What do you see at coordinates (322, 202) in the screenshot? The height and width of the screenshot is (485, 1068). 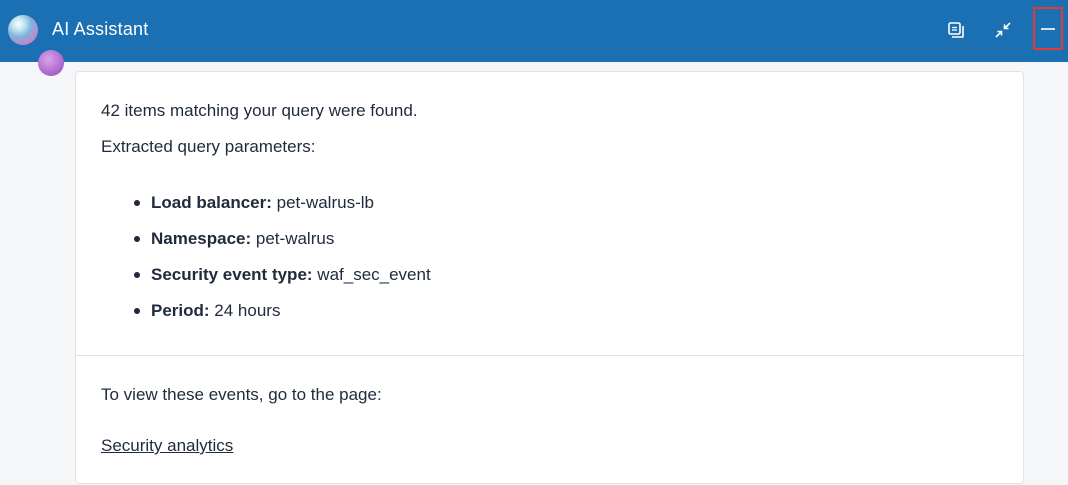 I see `param-value: pet-walrus-lb` at bounding box center [322, 202].